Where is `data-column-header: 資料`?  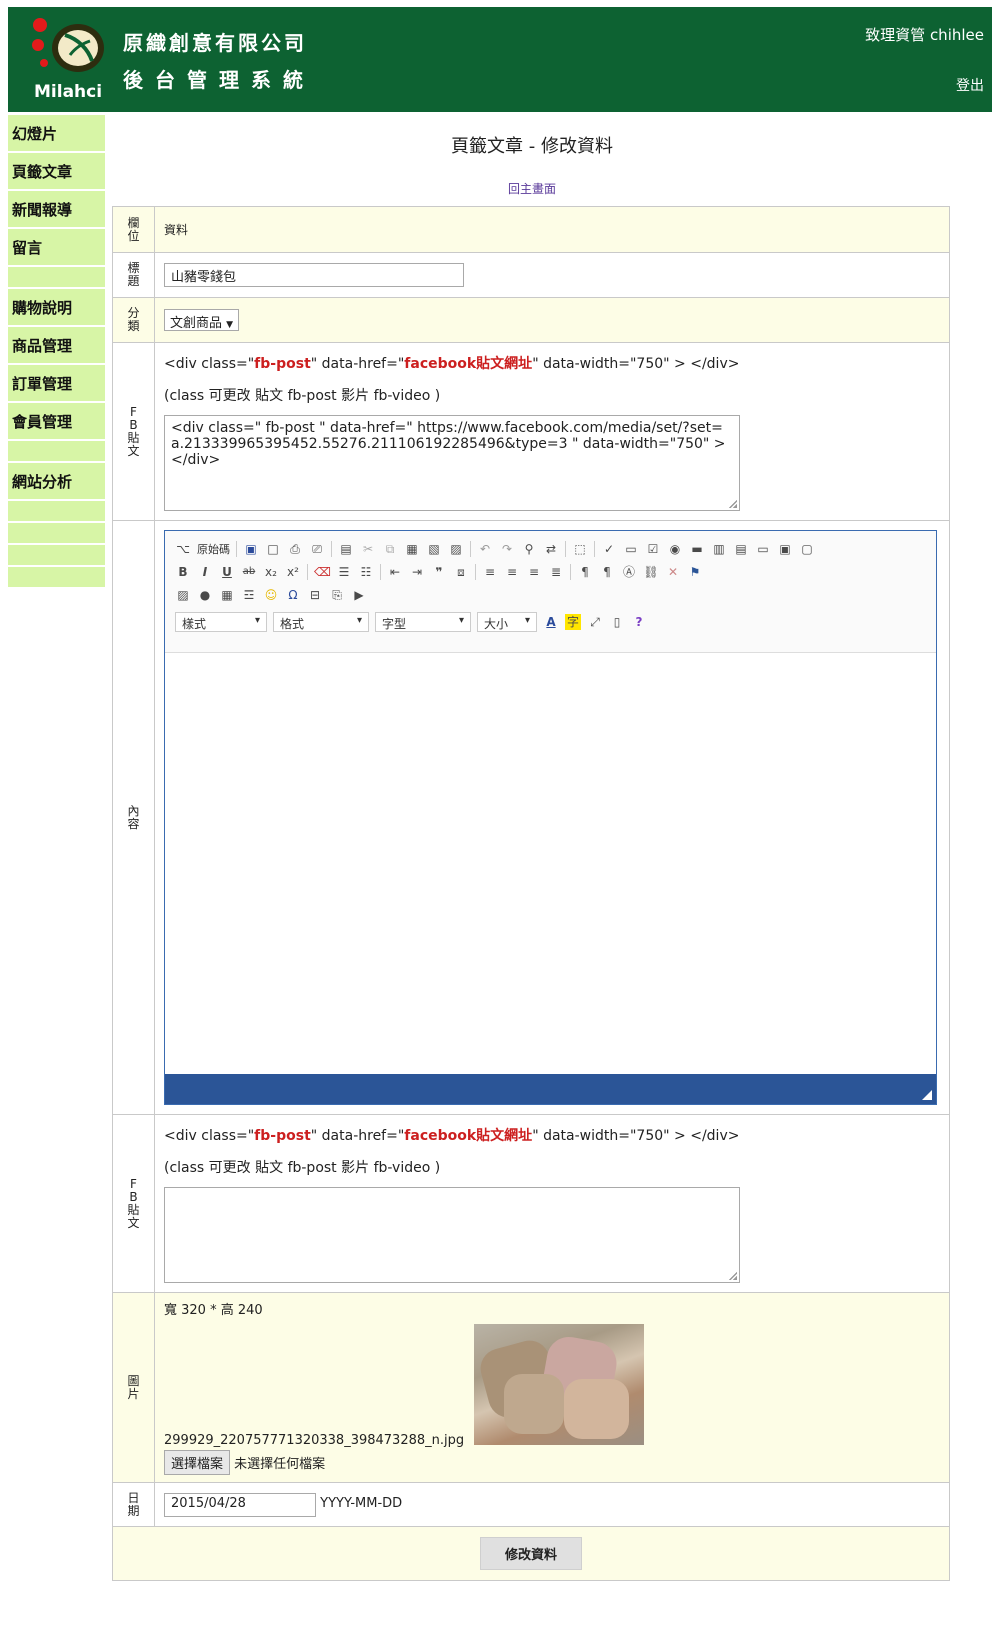 data-column-header: 資料 is located at coordinates (552, 229).